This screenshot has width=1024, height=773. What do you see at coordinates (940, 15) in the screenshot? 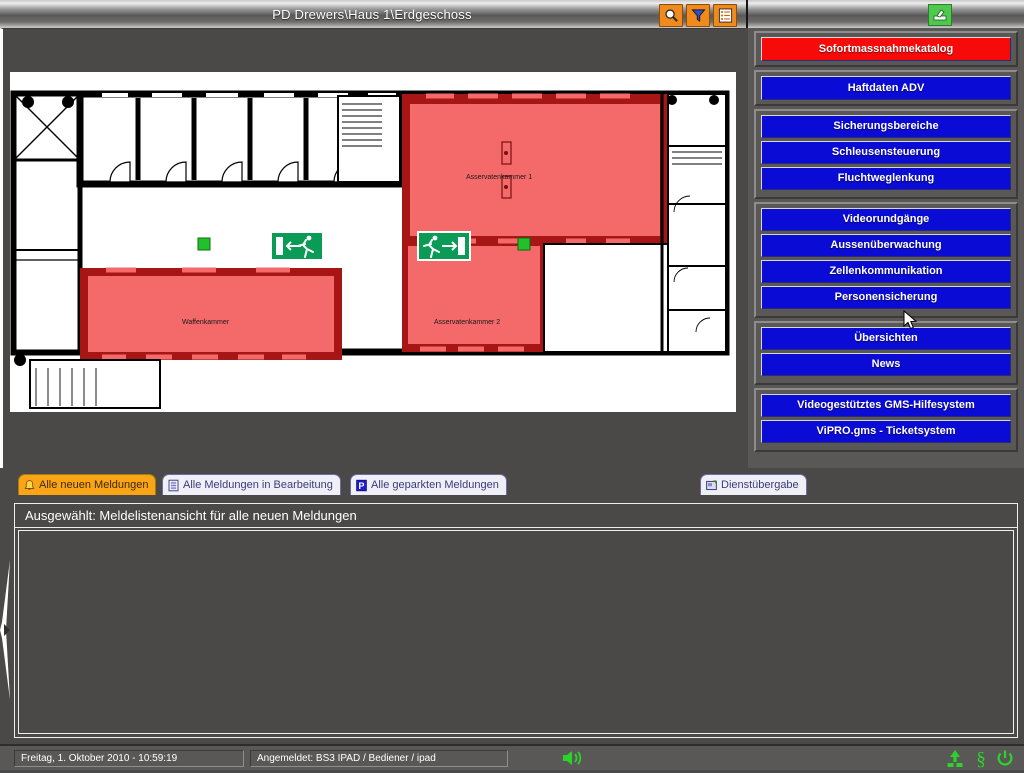
I see `print-icon` at bounding box center [940, 15].